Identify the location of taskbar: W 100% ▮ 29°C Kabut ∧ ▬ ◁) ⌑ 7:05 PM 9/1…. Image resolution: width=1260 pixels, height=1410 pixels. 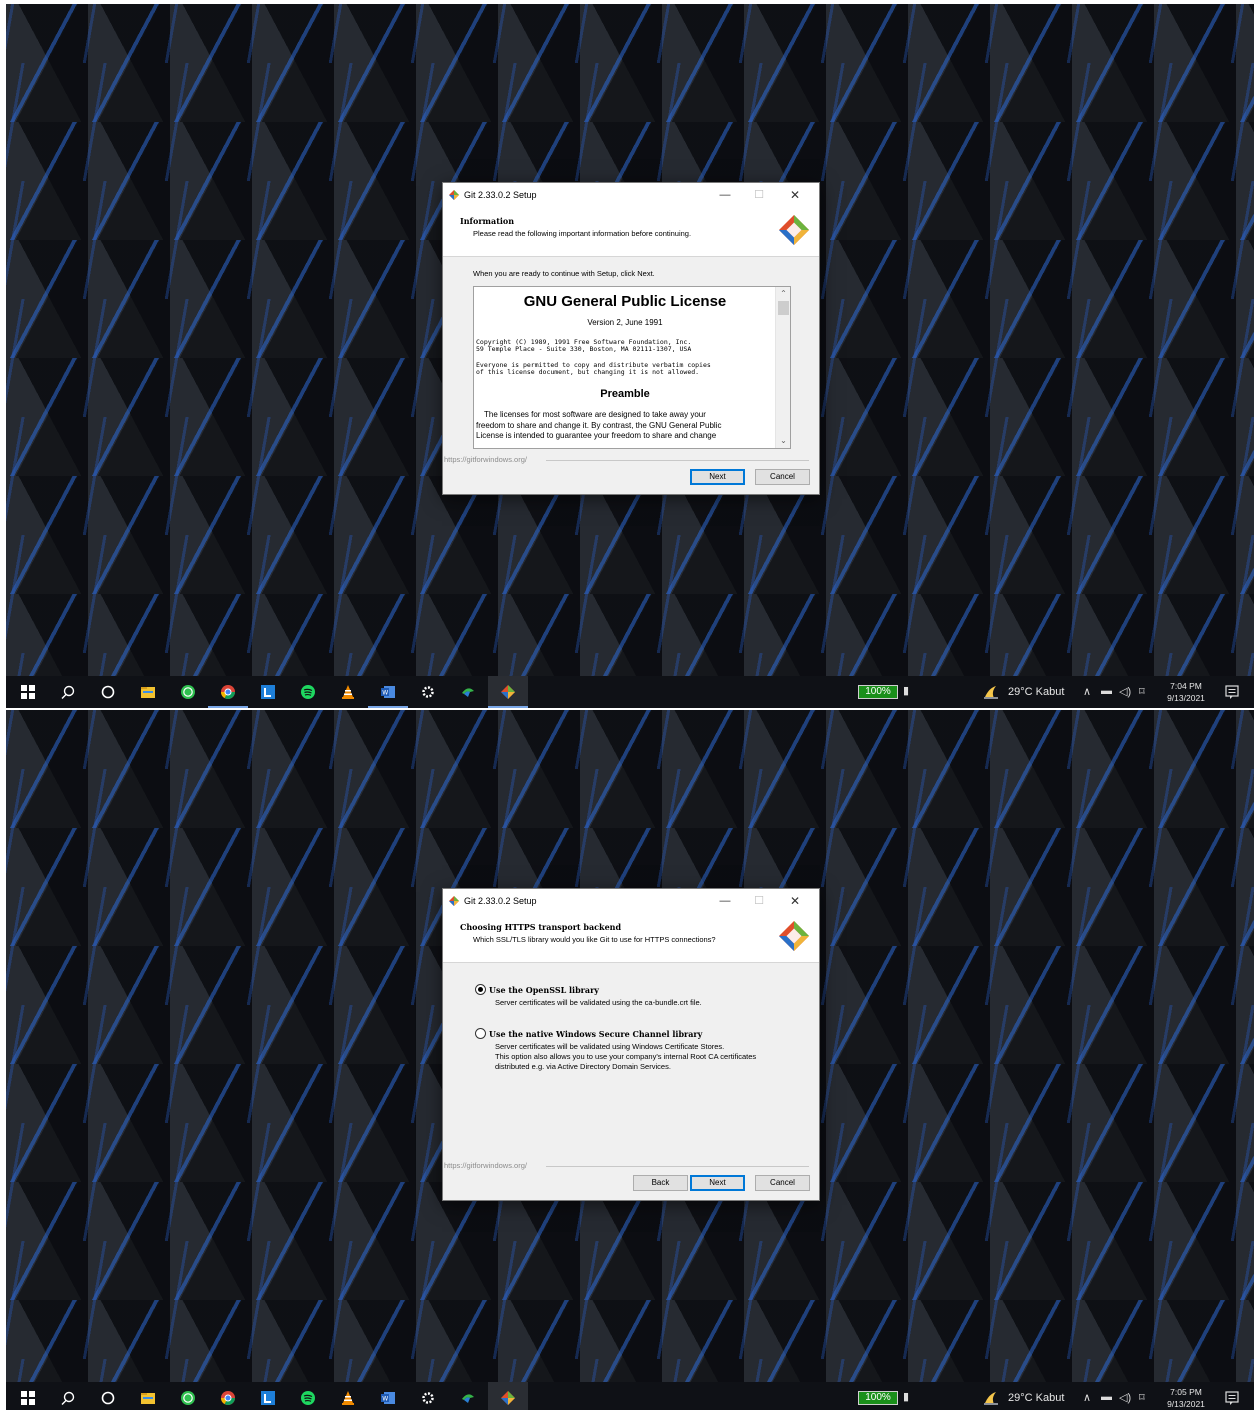
(630, 1396).